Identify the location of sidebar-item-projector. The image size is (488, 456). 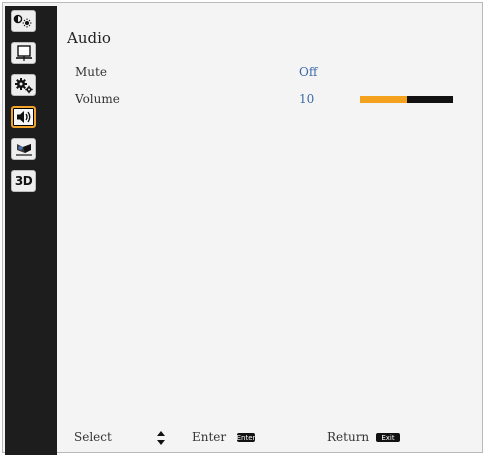
(23, 149).